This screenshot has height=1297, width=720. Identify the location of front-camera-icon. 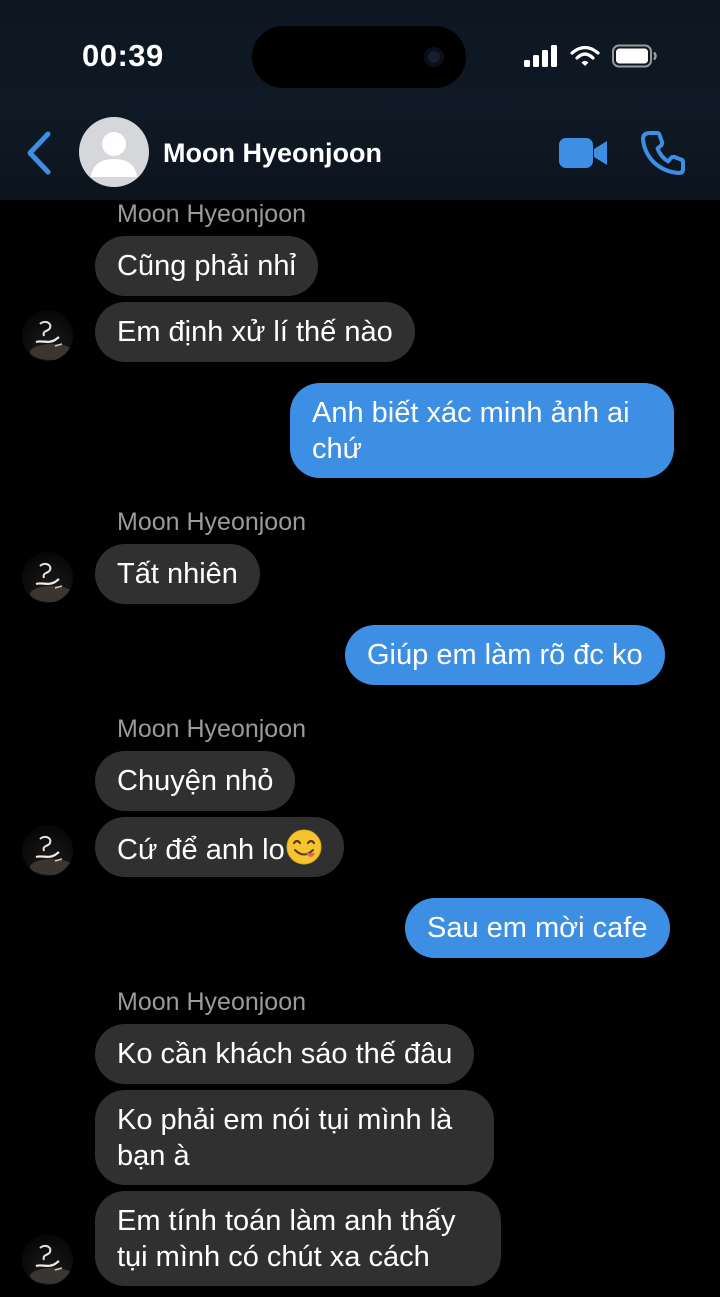
(434, 57).